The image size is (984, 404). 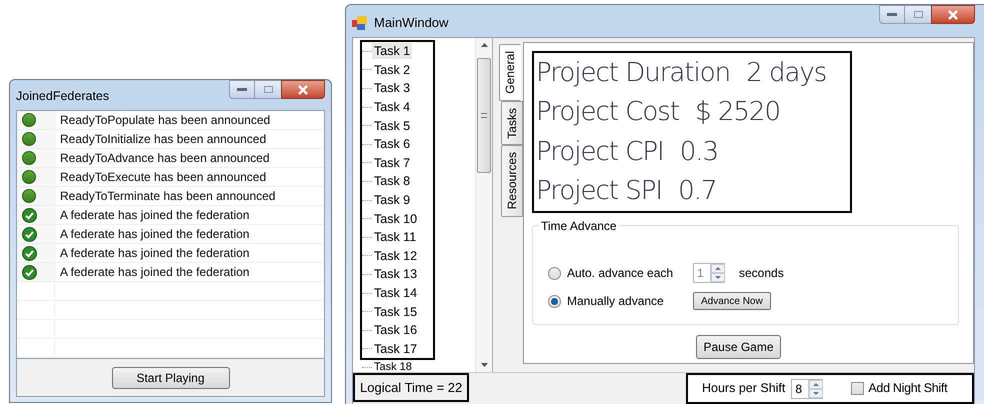 What do you see at coordinates (396, 330) in the screenshot?
I see `tree-item: Task 16` at bounding box center [396, 330].